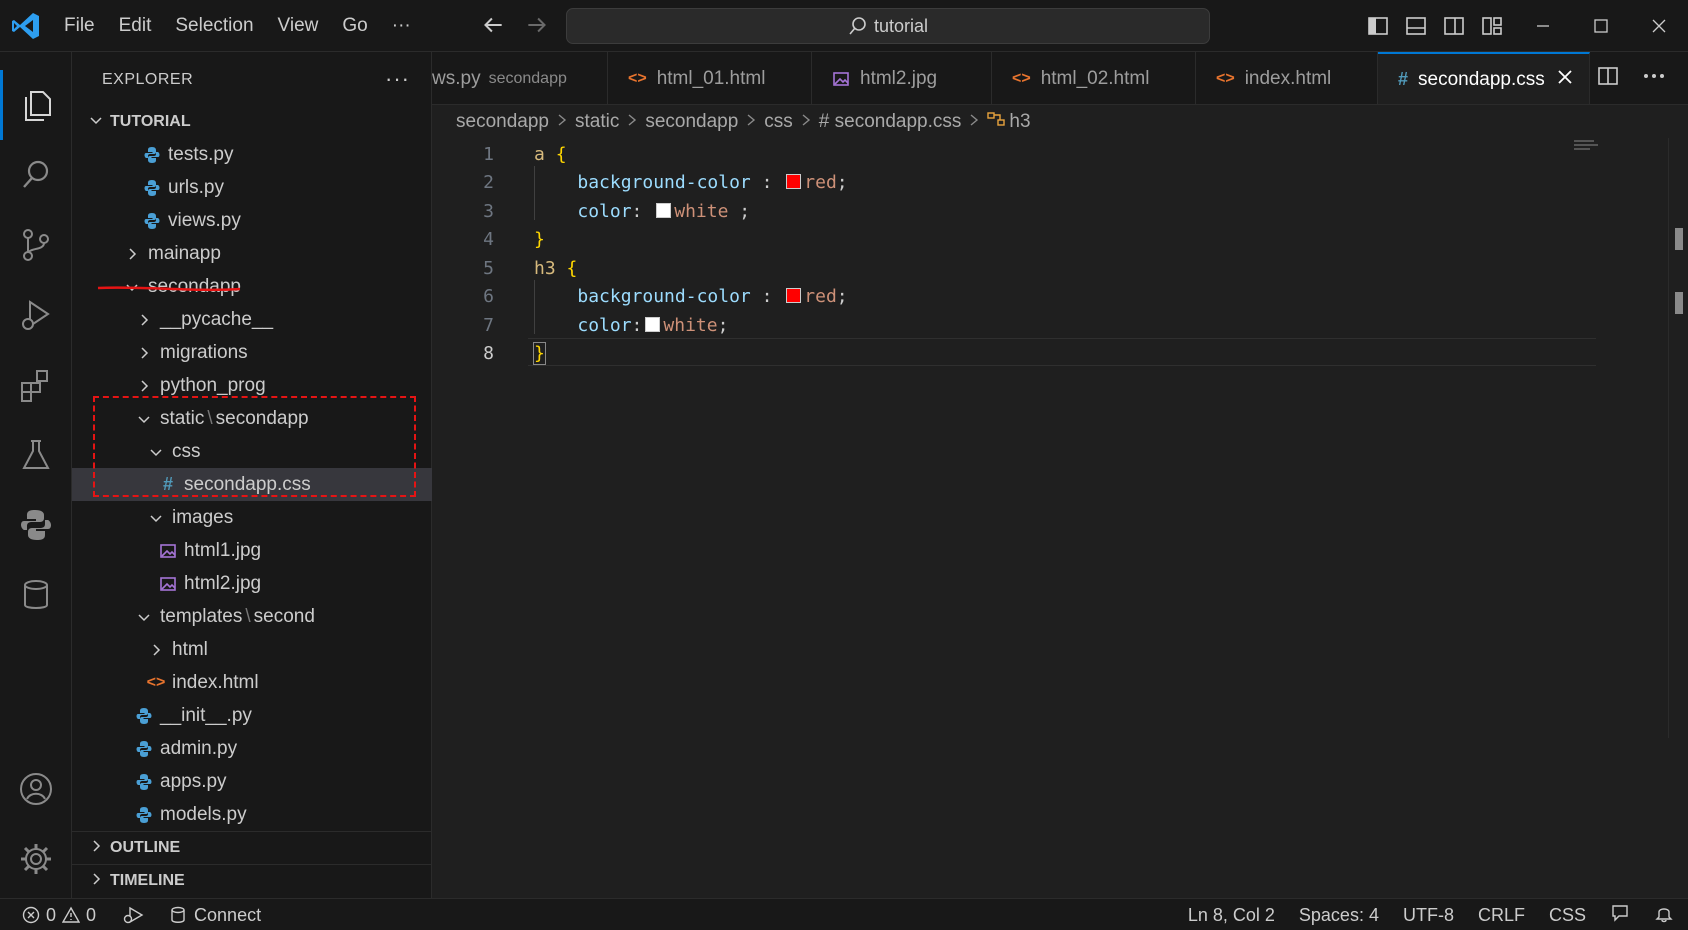 The height and width of the screenshot is (930, 1688). Describe the element at coordinates (1664, 915) in the screenshot. I see `notifications-bell-icon` at that location.